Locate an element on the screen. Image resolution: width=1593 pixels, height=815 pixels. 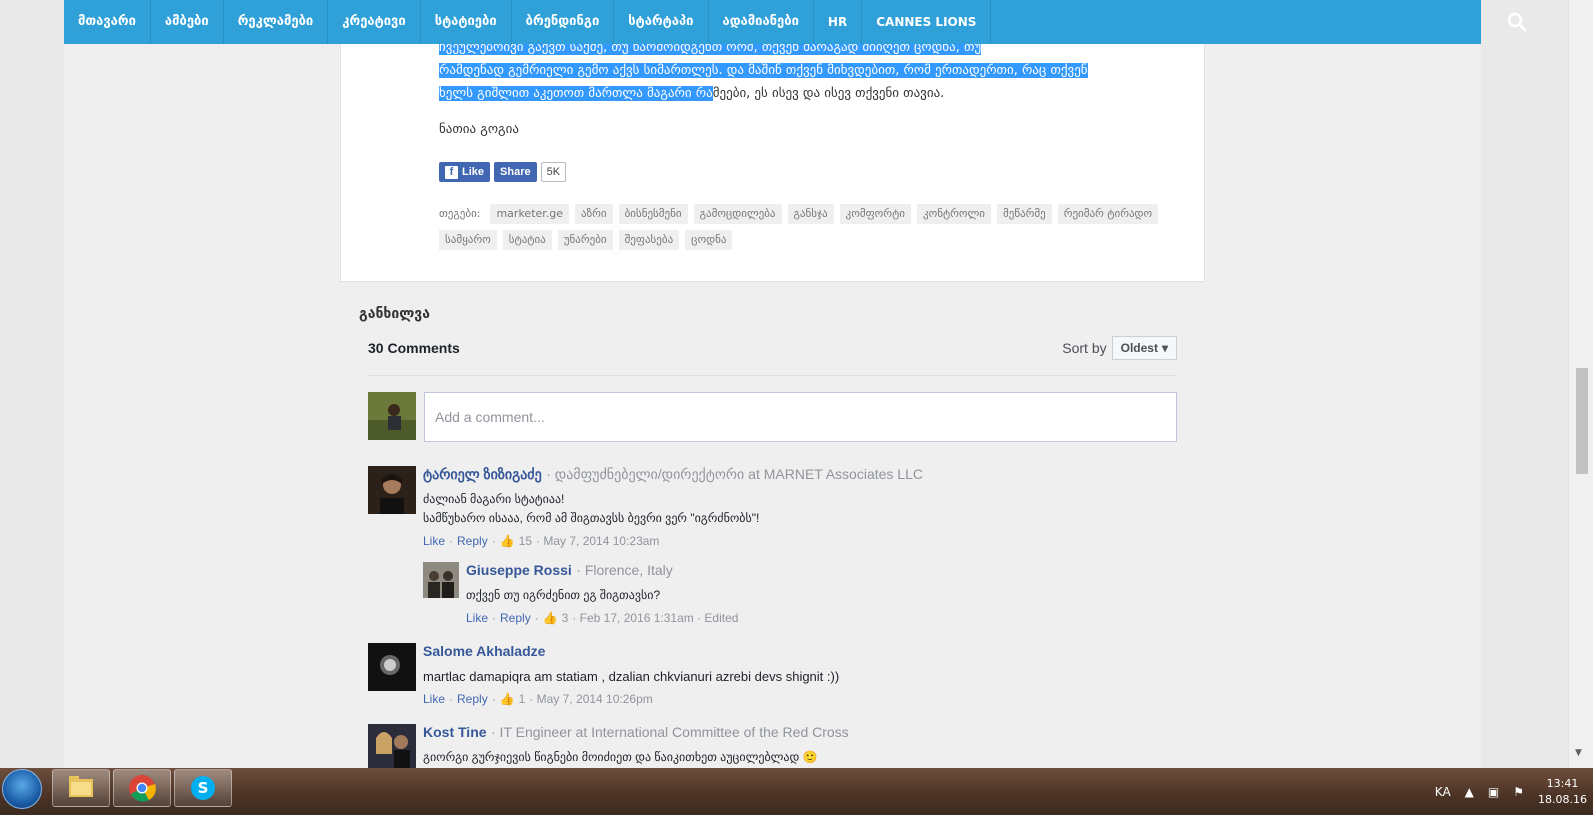
folder-icon is located at coordinates (81, 786).